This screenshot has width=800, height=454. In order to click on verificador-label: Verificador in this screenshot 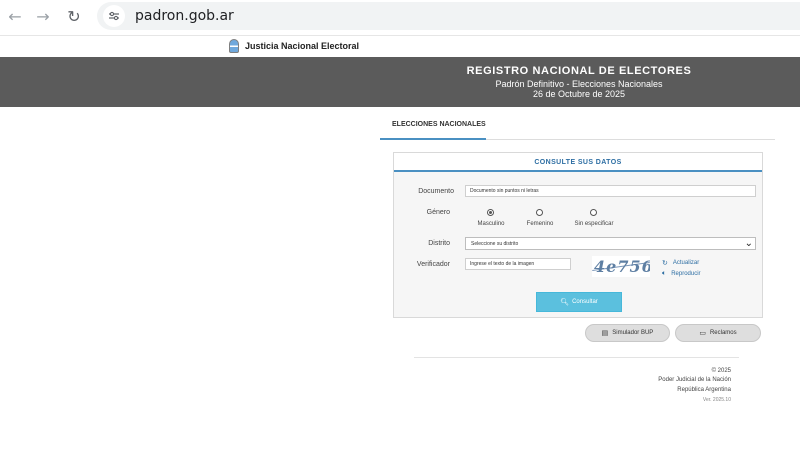, I will do `click(433, 264)`.